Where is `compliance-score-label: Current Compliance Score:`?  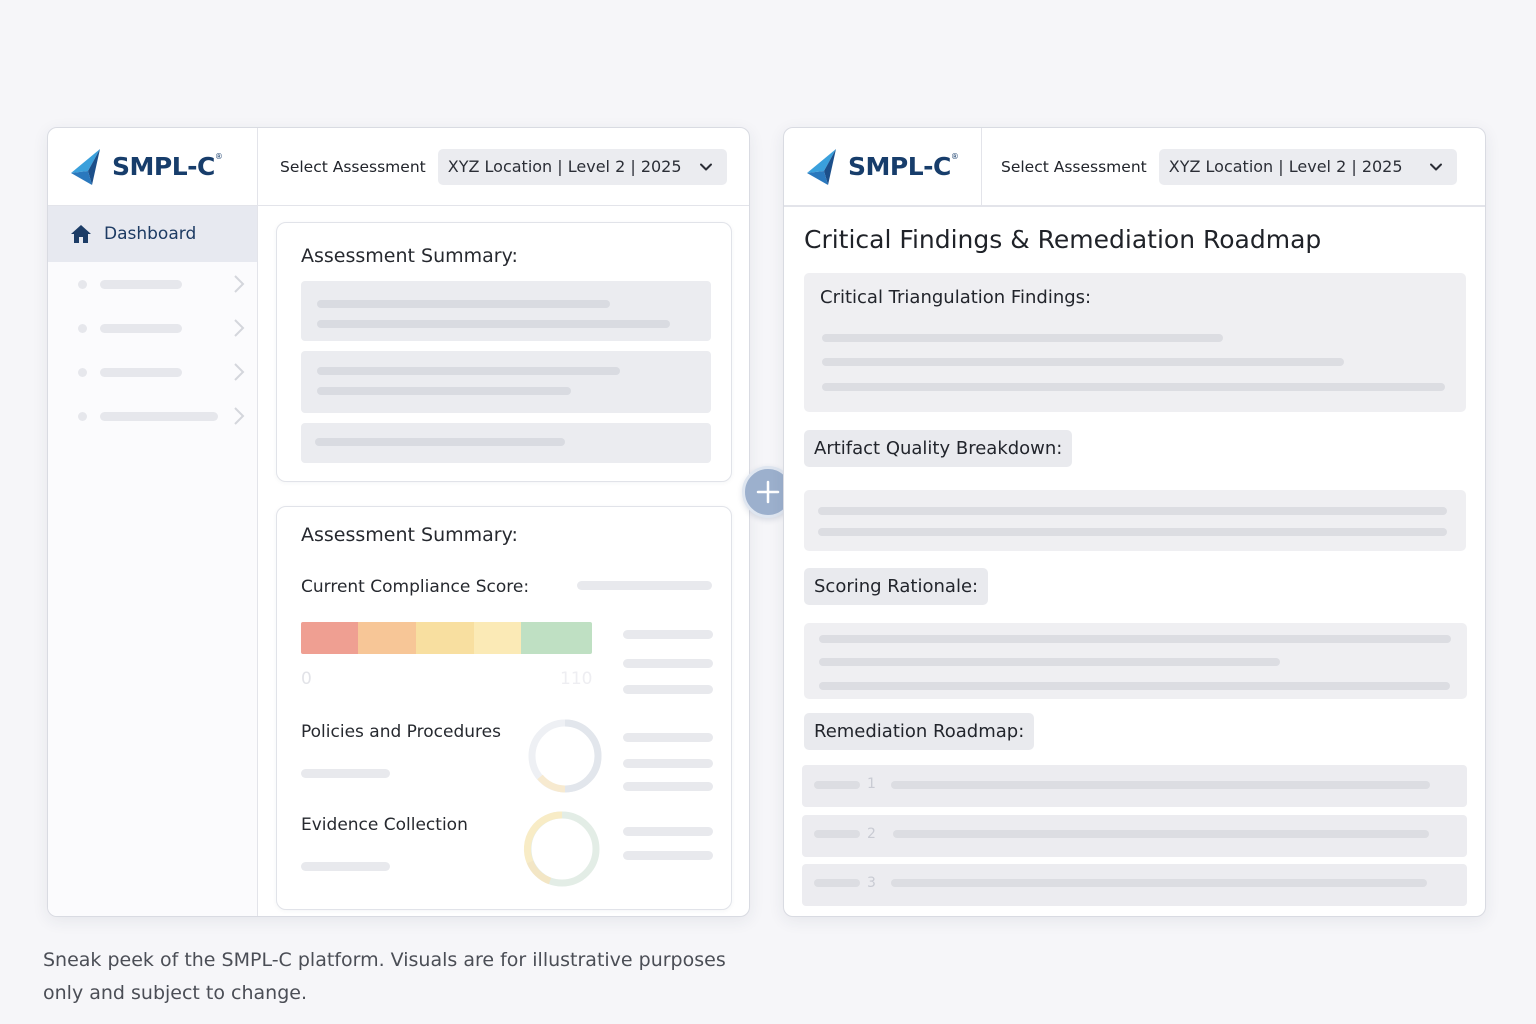 compliance-score-label: Current Compliance Score: is located at coordinates (415, 587).